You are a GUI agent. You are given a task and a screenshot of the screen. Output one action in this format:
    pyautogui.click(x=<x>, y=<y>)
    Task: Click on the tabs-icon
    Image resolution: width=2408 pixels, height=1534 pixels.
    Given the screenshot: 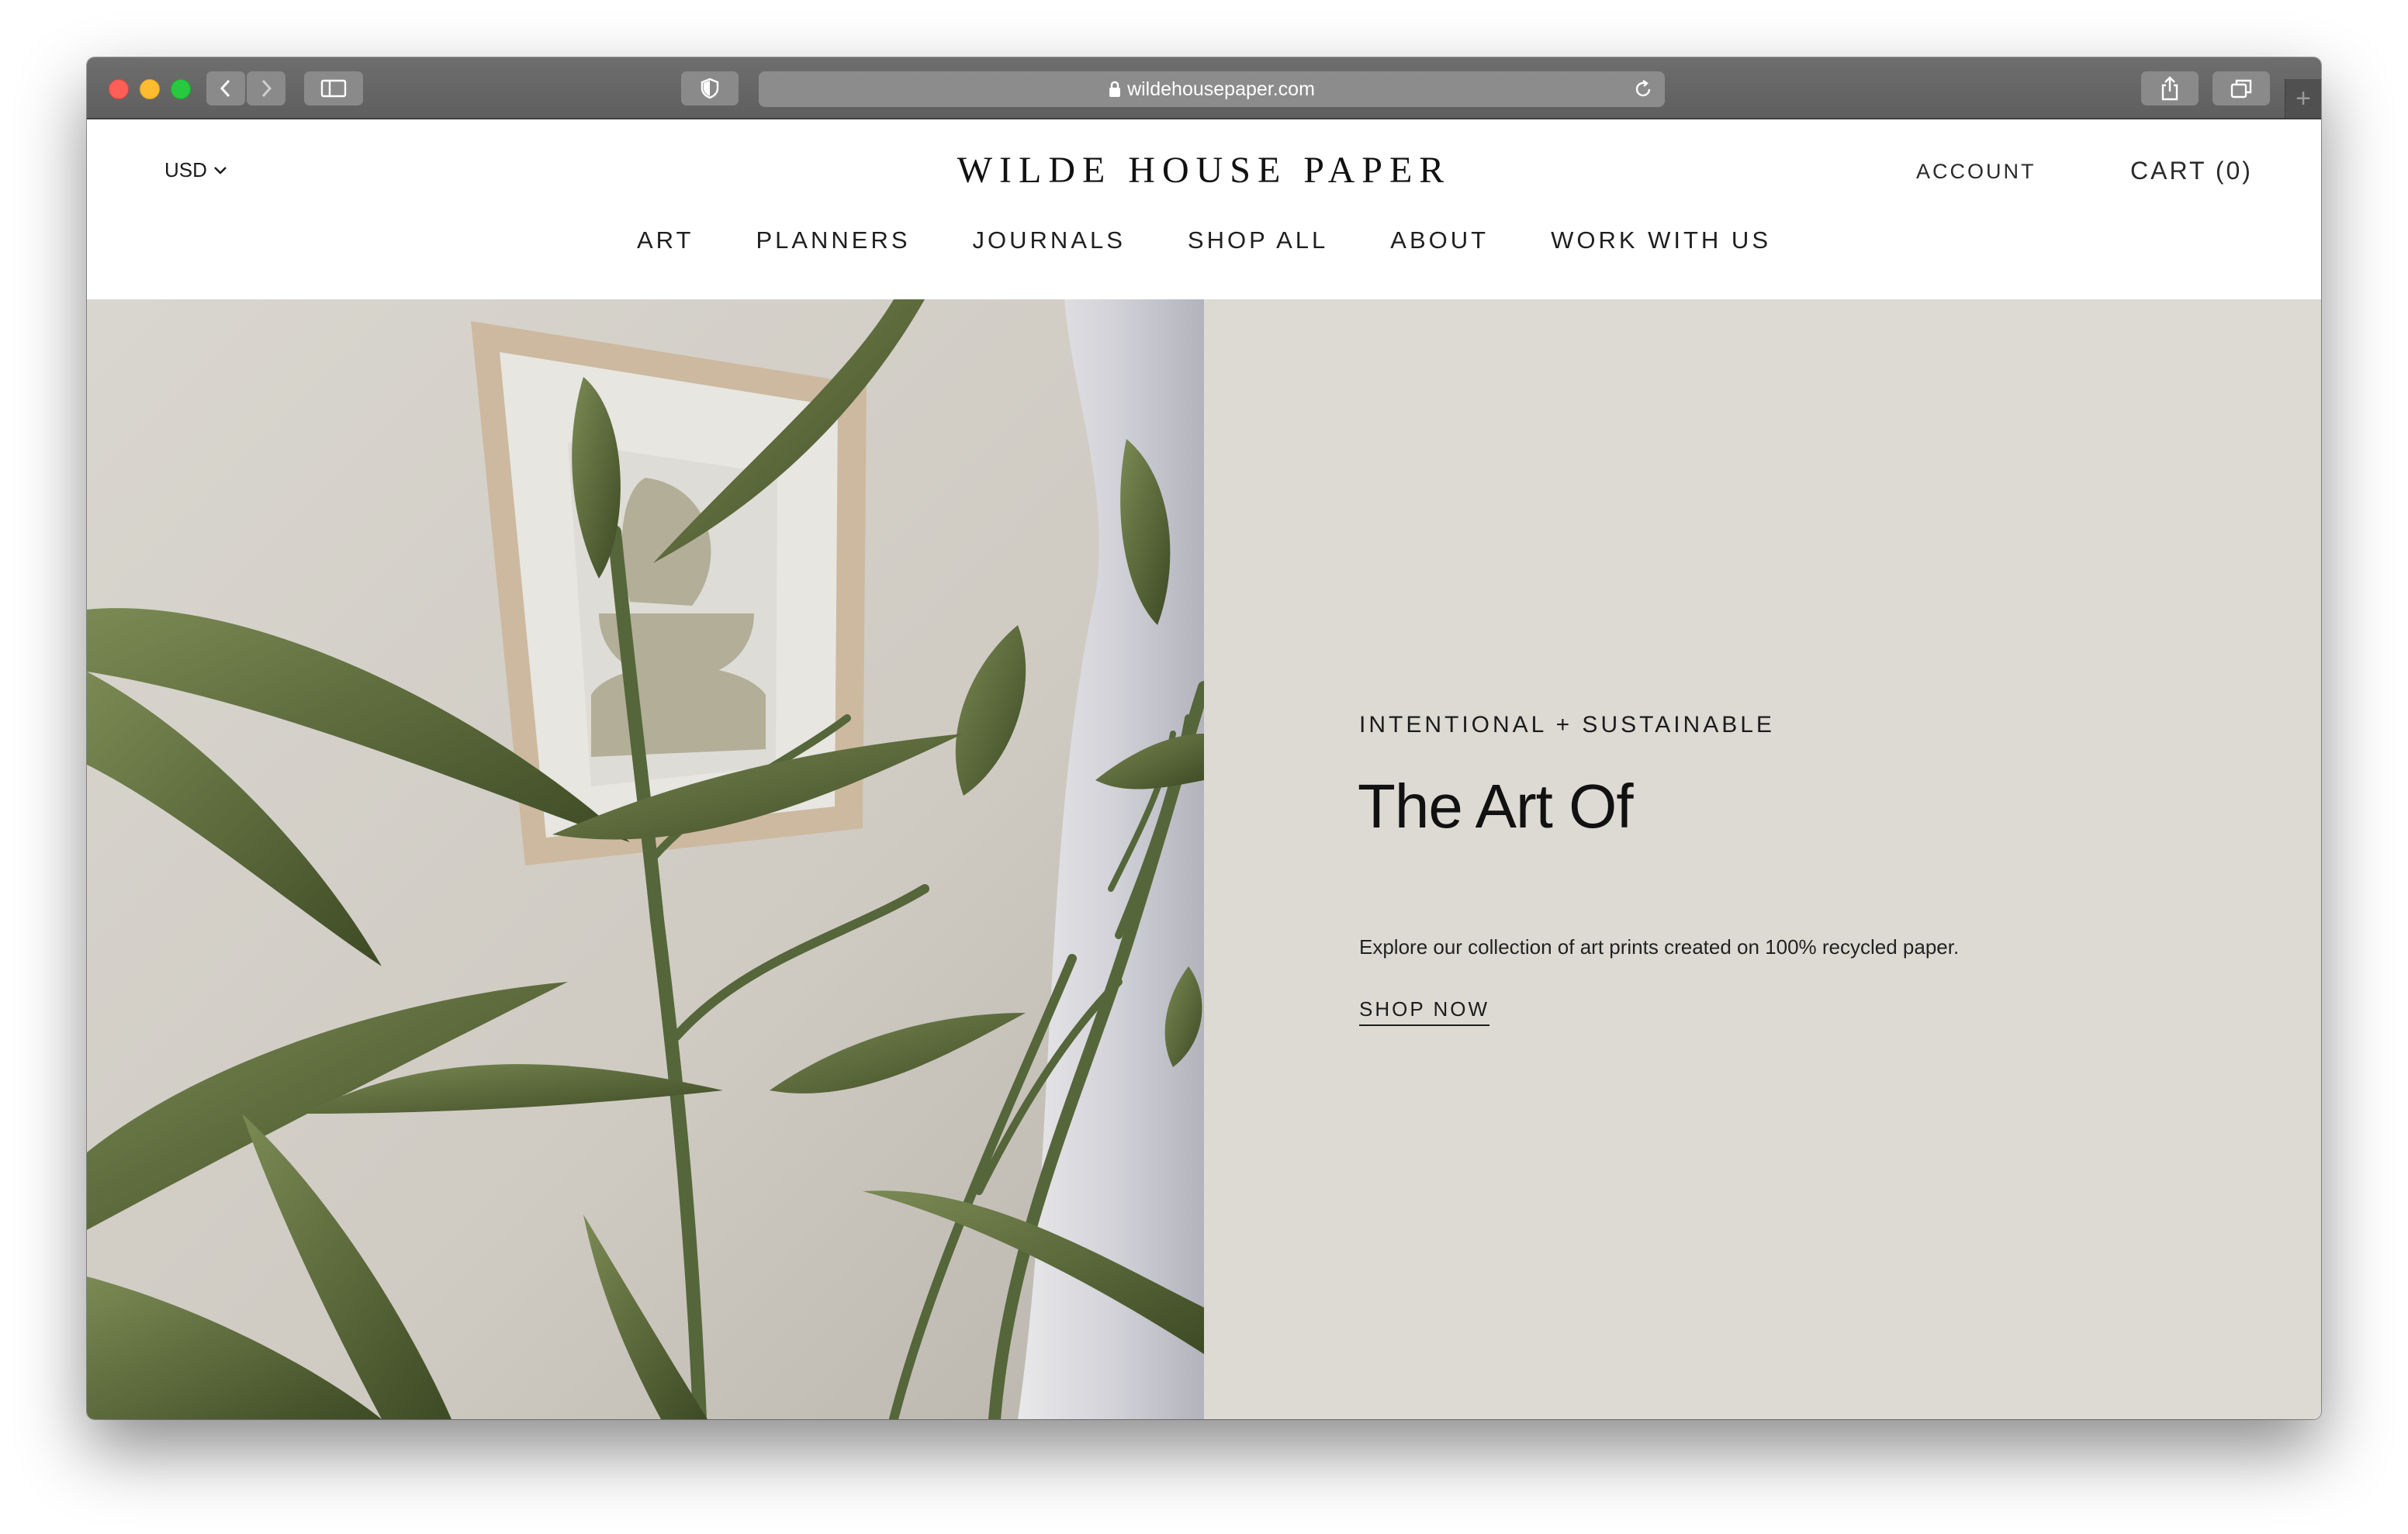 What is the action you would take?
    pyautogui.click(x=2241, y=88)
    